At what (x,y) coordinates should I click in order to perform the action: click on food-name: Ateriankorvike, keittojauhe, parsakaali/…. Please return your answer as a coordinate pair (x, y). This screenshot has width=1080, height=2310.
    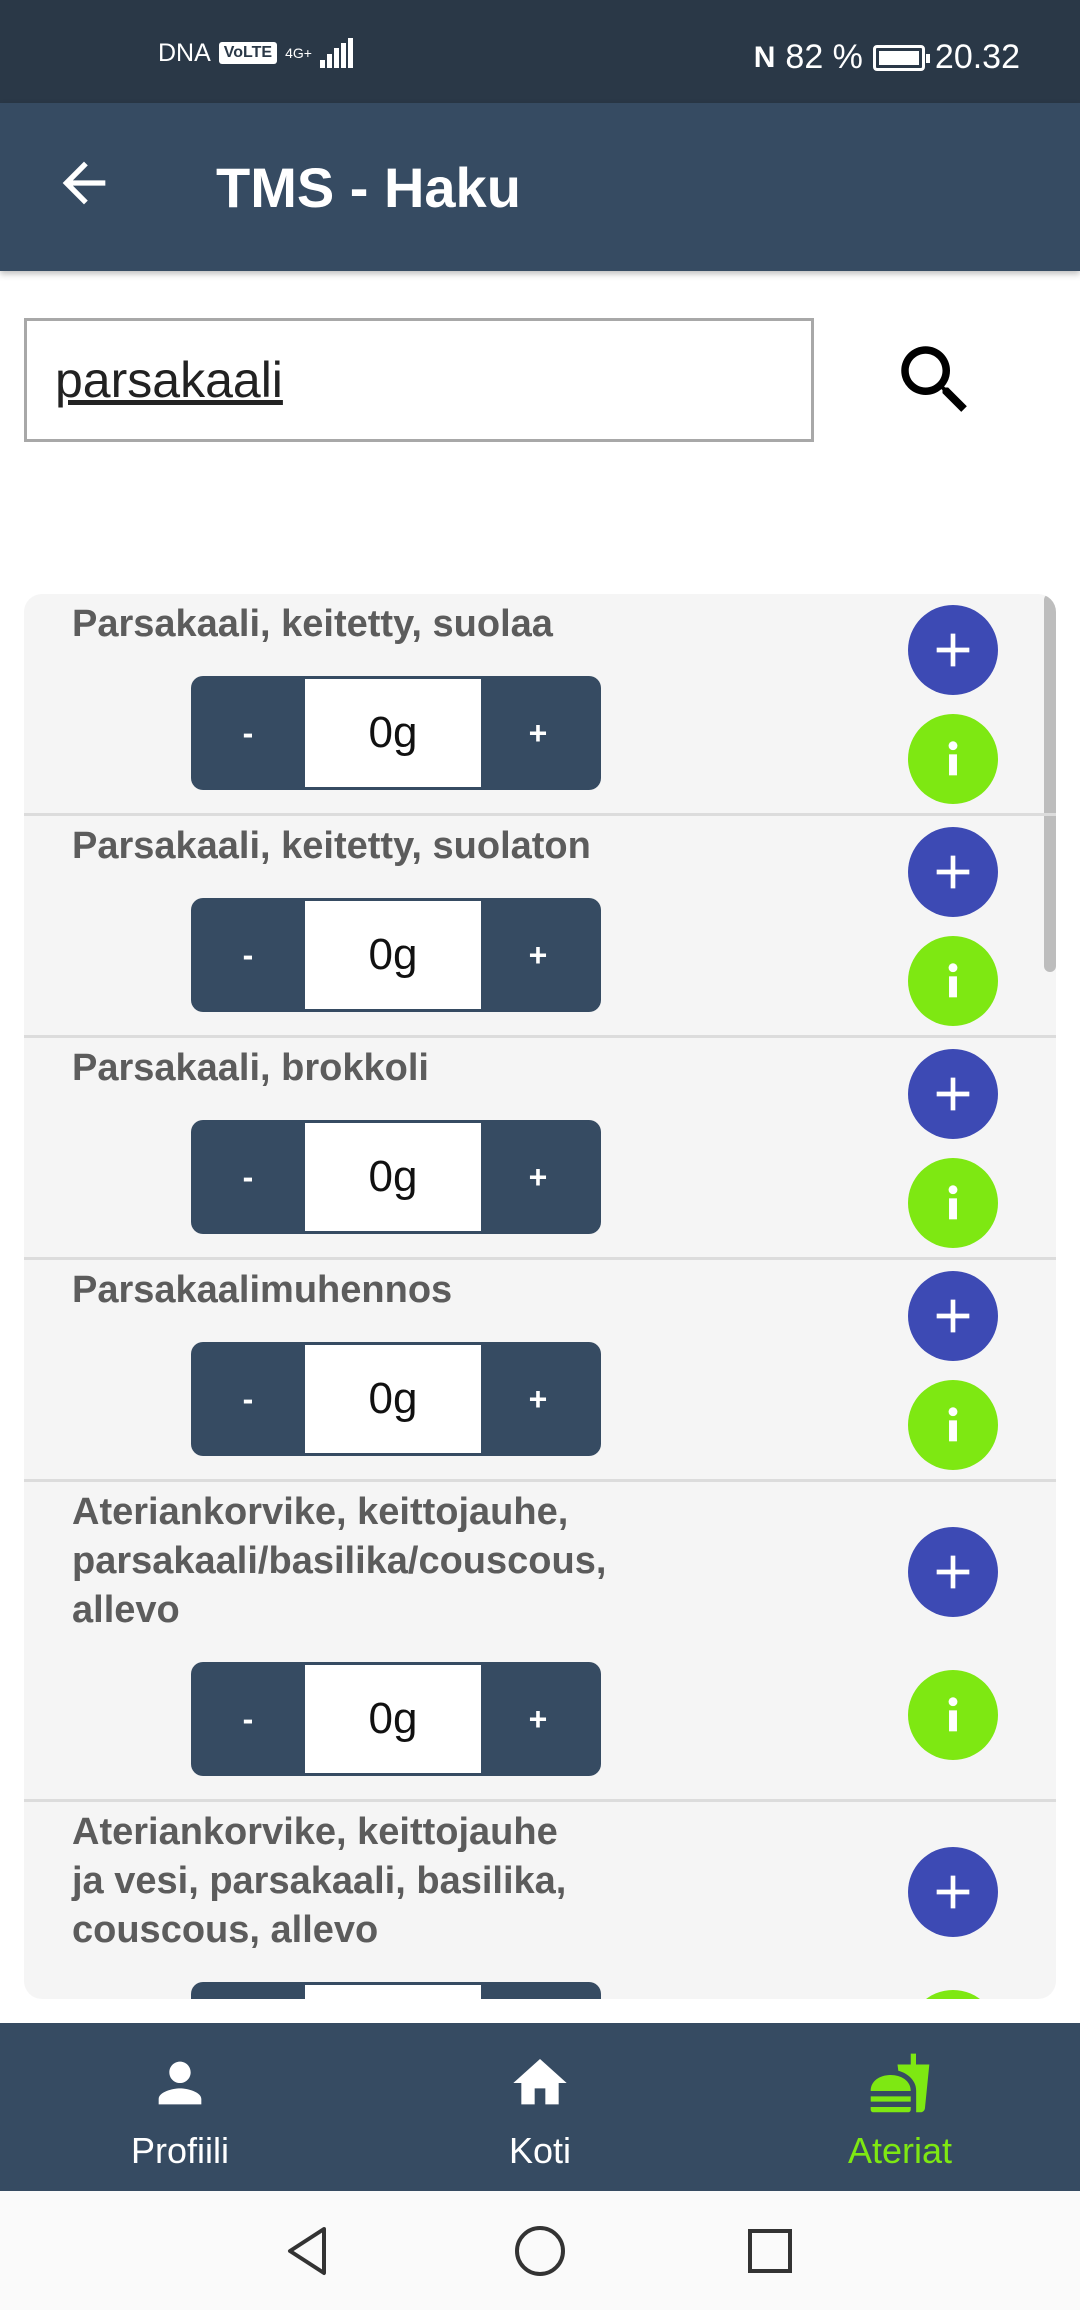
    Looking at the image, I should click on (339, 1561).